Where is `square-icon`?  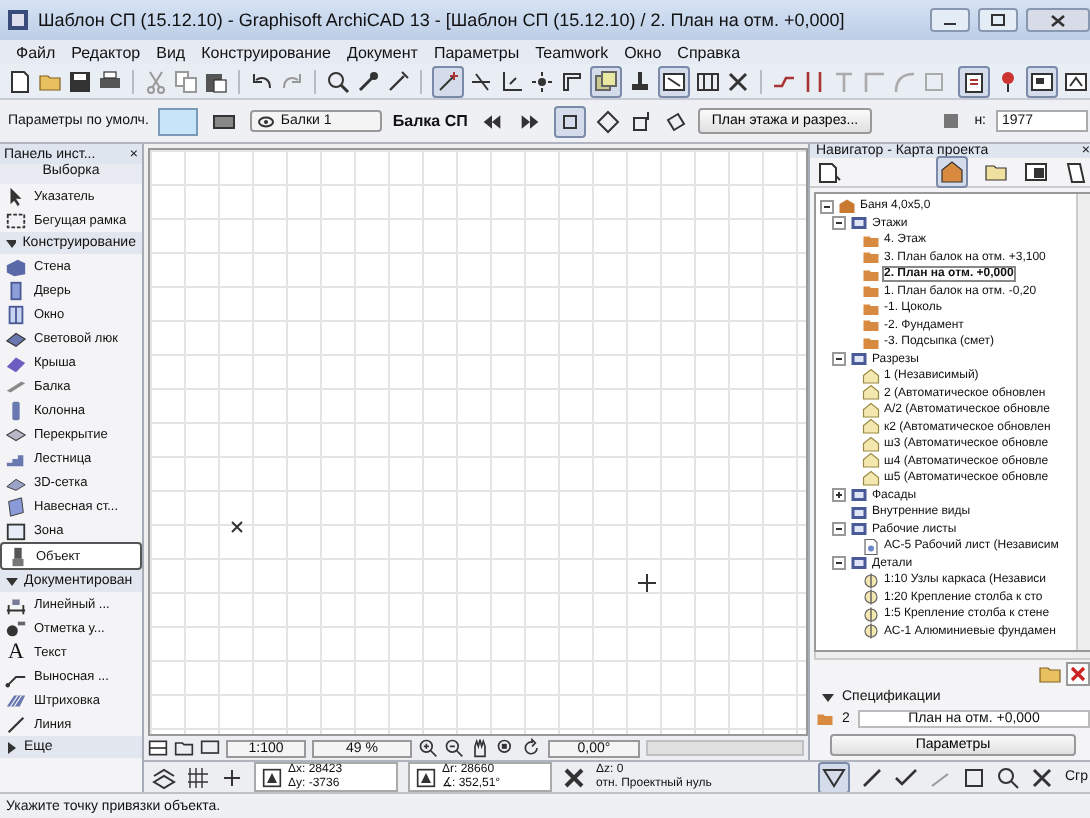 square-icon is located at coordinates (569, 121).